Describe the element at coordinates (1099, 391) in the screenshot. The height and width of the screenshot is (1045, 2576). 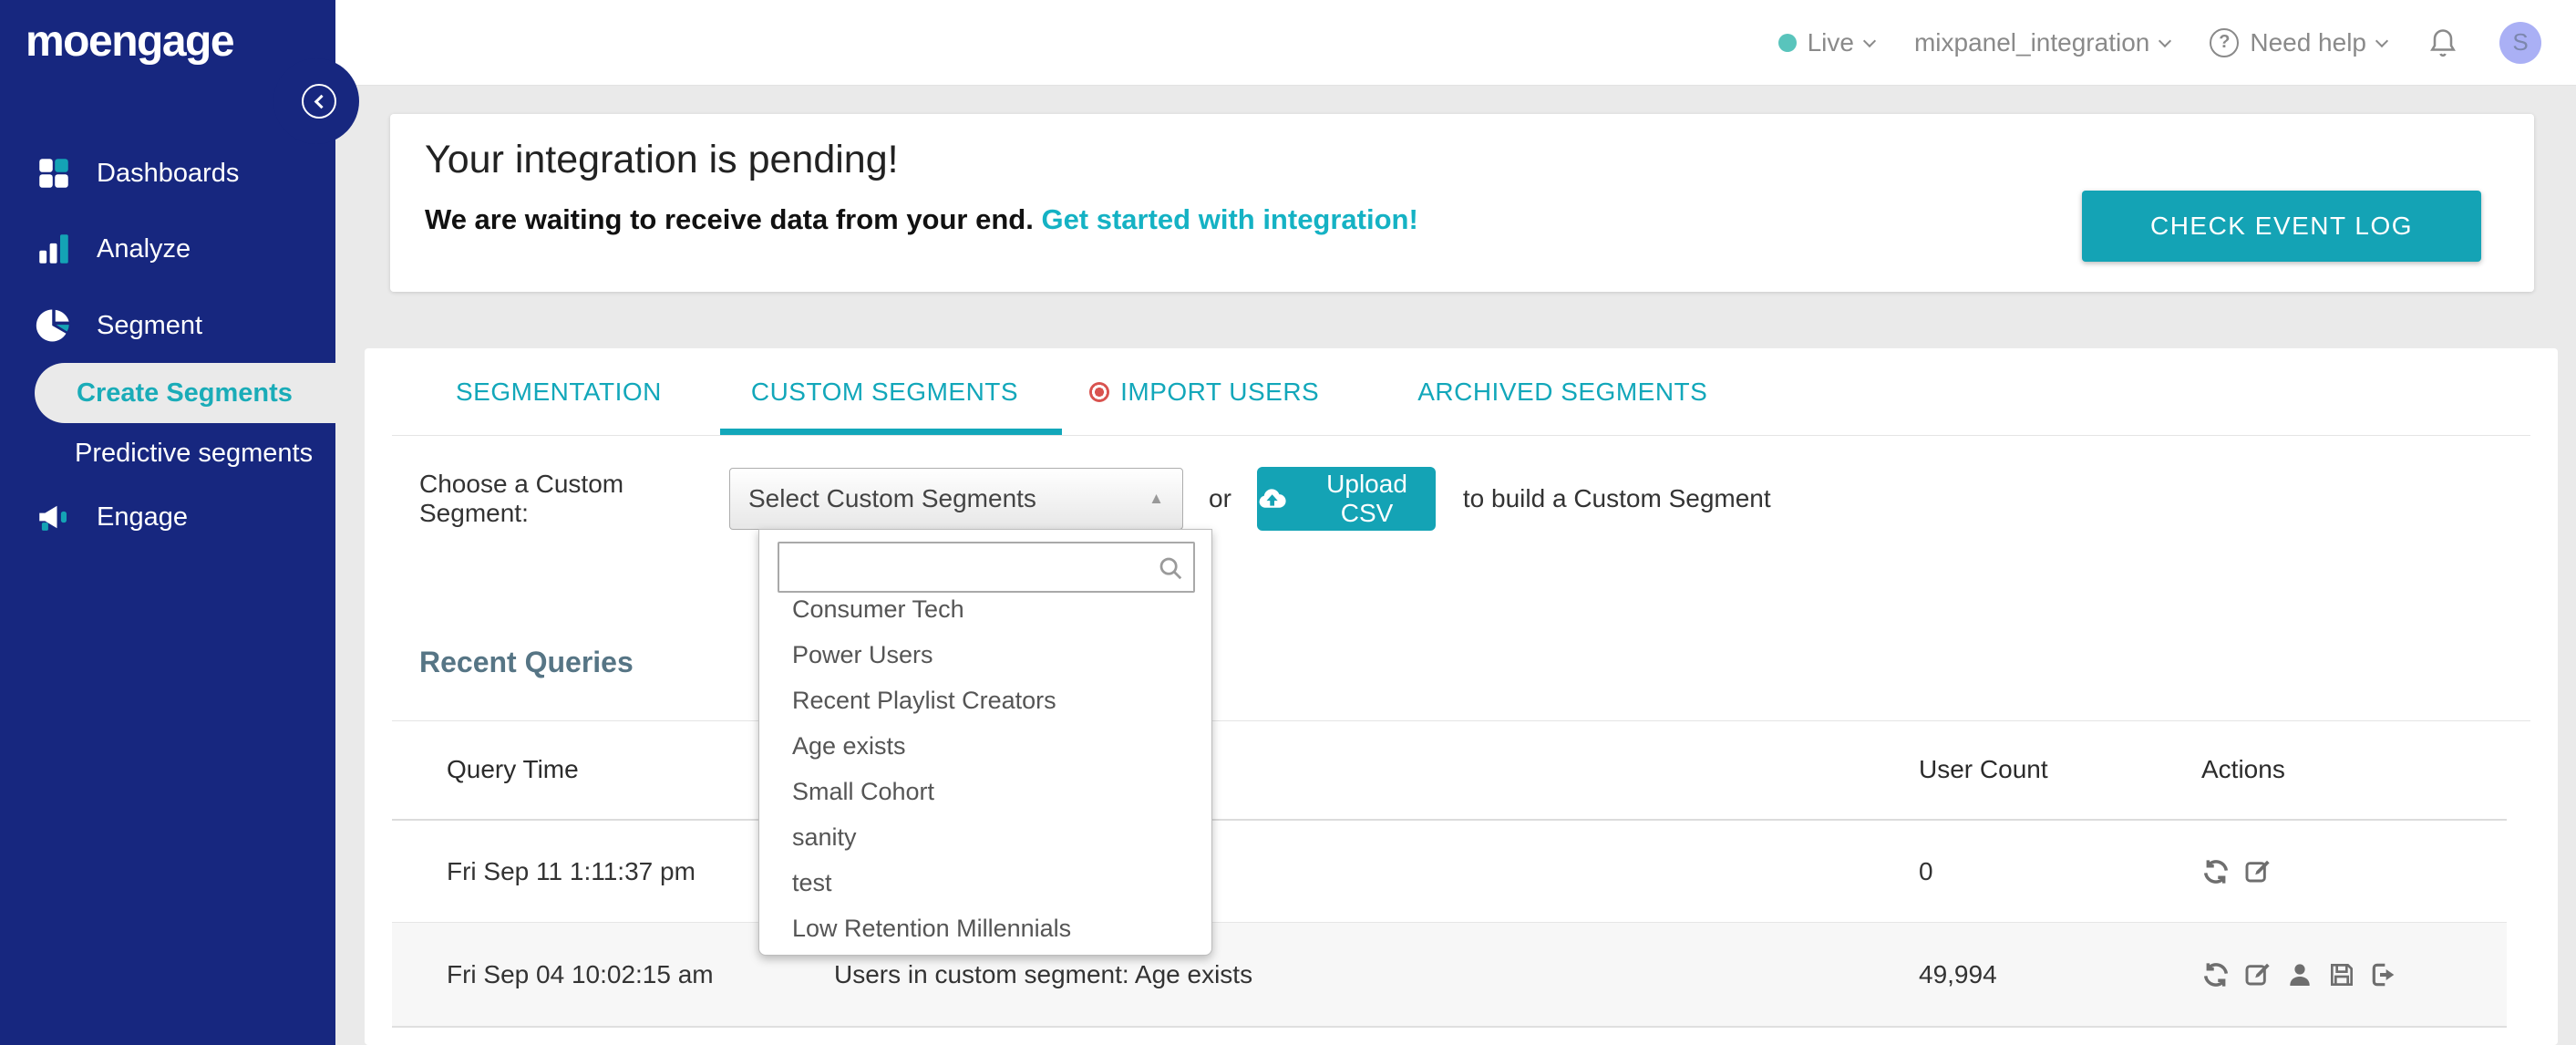
I see `red-dot-icon` at that location.